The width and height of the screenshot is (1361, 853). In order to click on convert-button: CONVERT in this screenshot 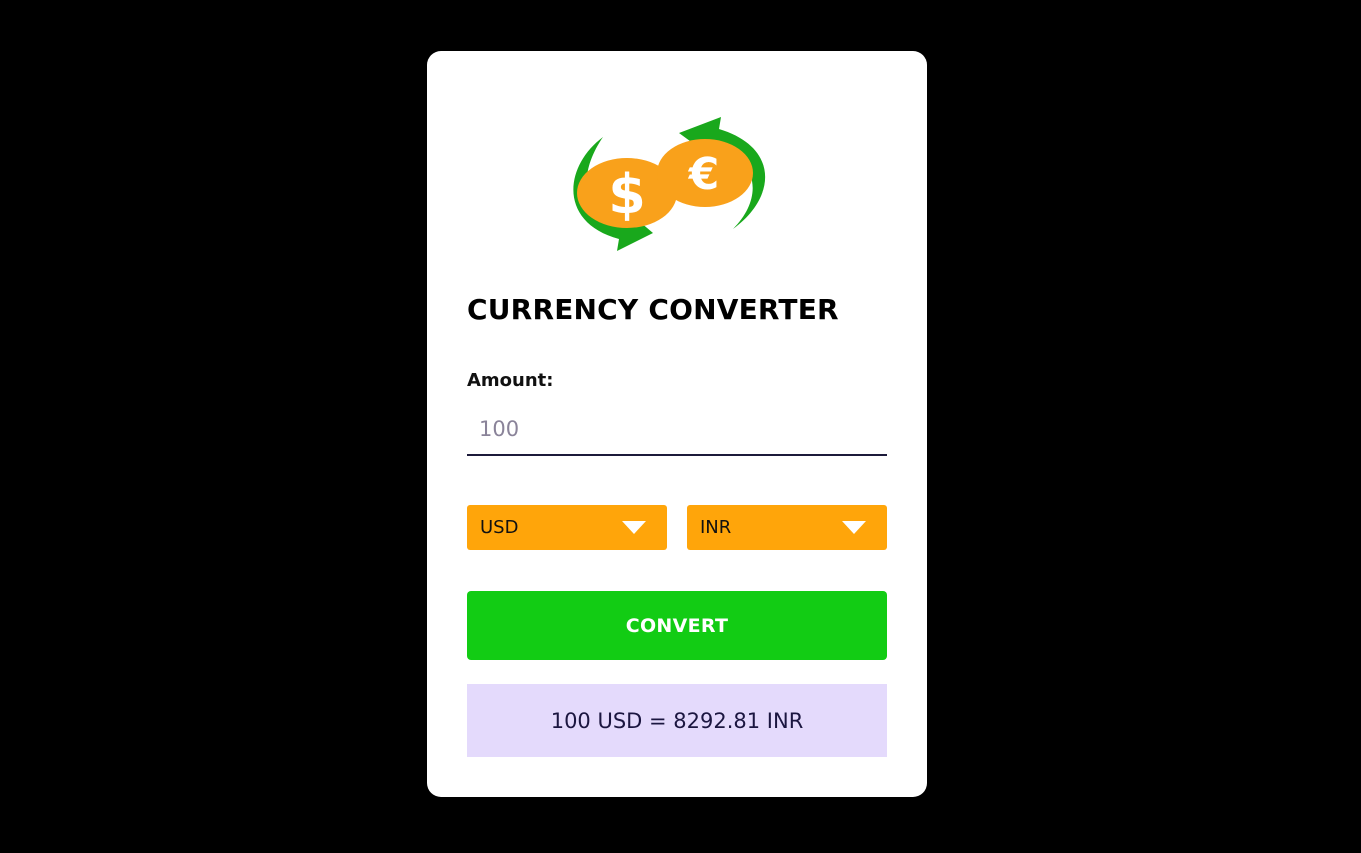, I will do `click(677, 625)`.